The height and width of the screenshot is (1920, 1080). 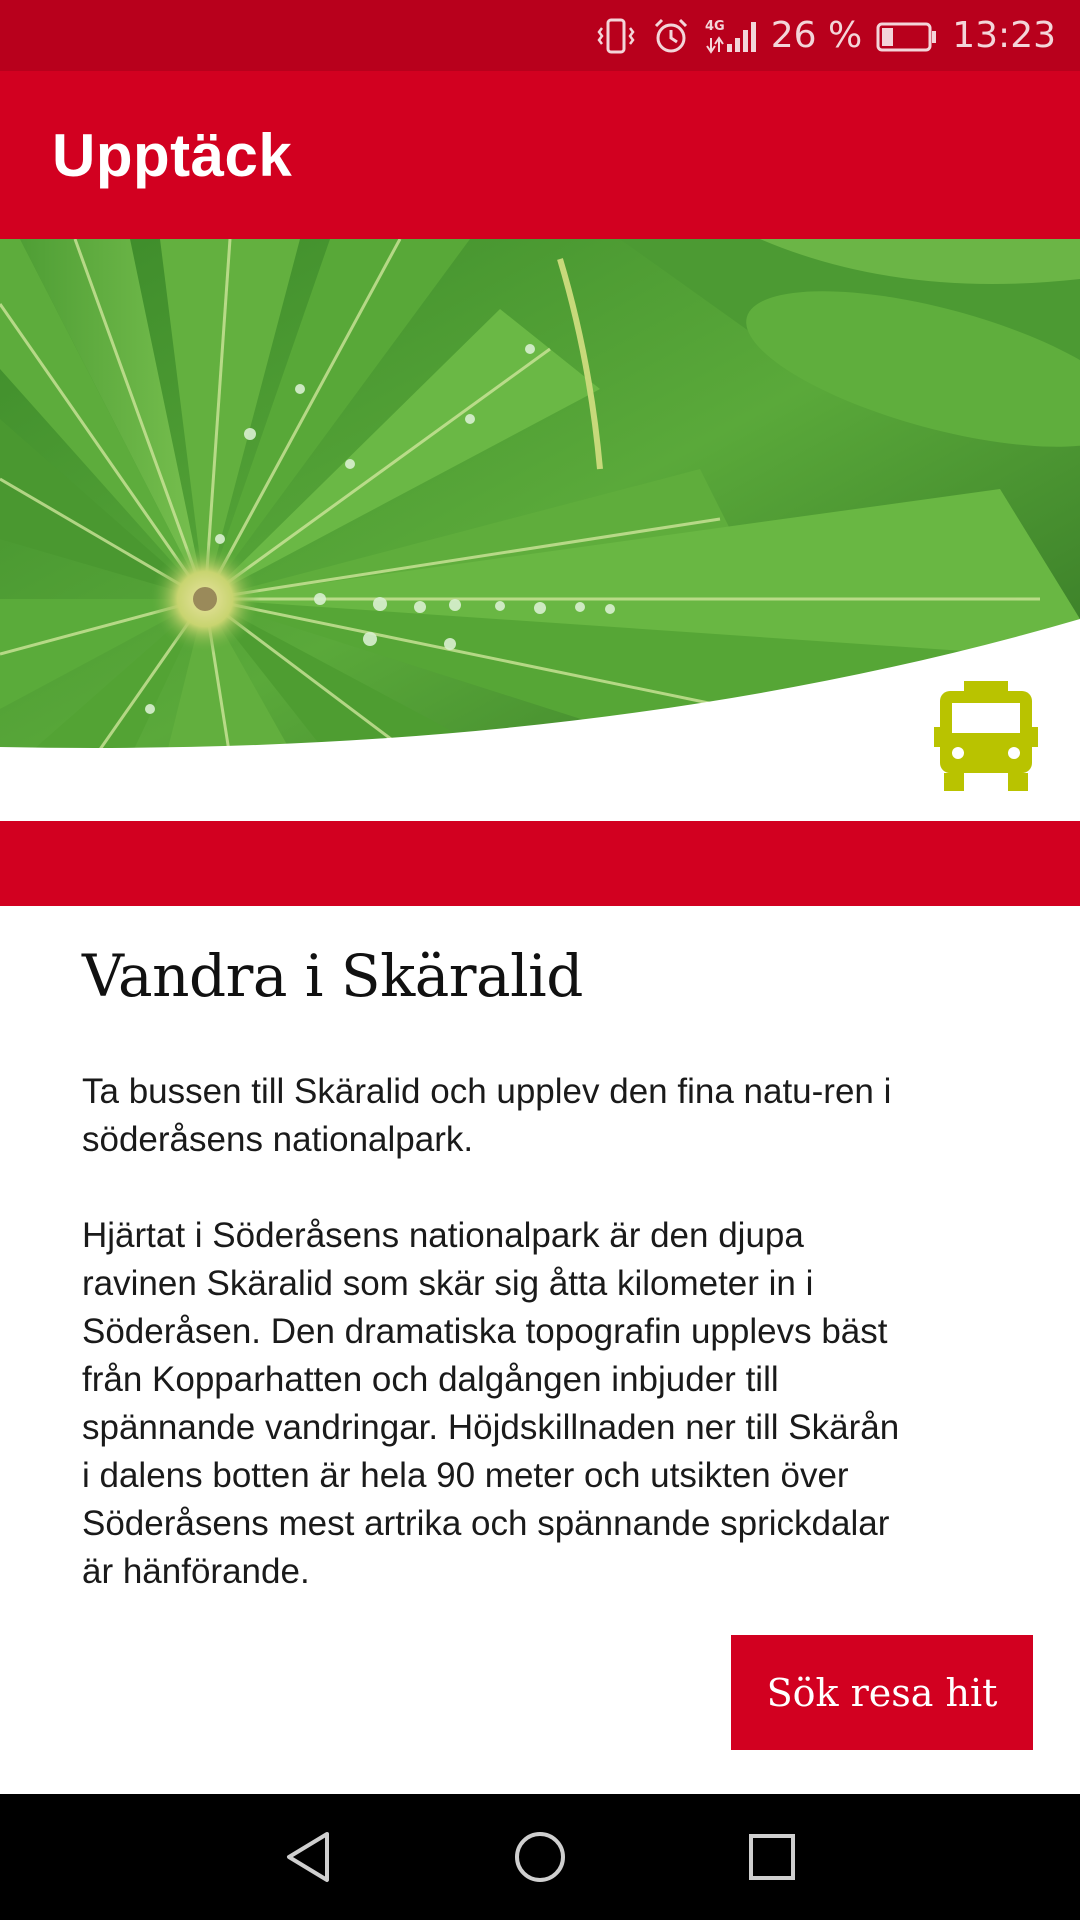 What do you see at coordinates (308, 1857) in the screenshot?
I see `back-icon` at bounding box center [308, 1857].